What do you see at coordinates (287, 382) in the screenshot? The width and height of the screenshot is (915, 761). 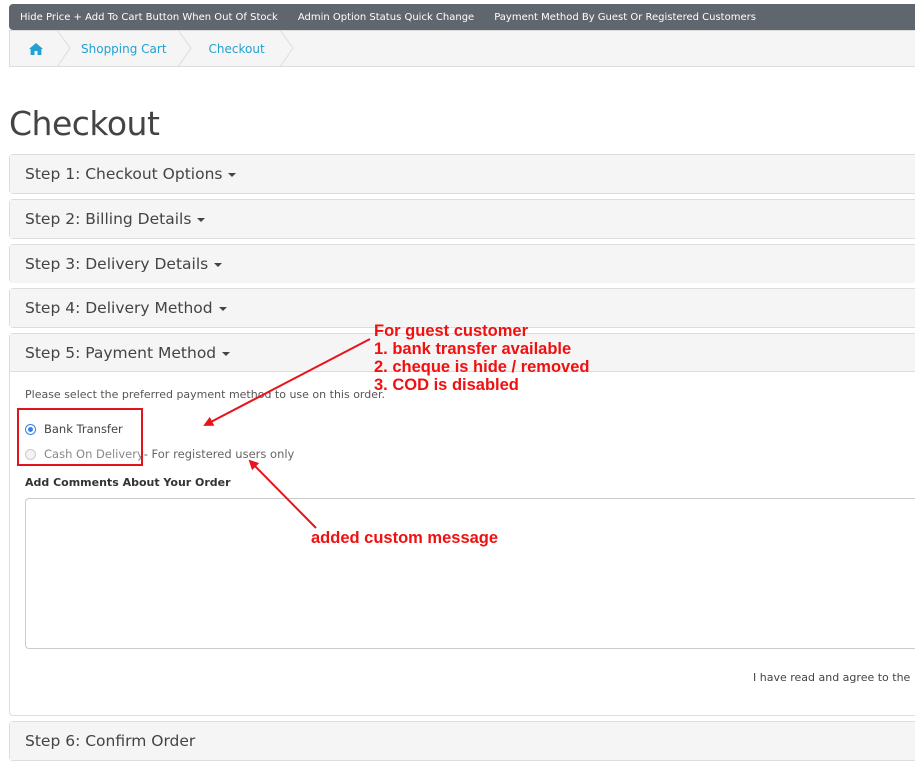 I see `arrow-to-bank-transfer` at bounding box center [287, 382].